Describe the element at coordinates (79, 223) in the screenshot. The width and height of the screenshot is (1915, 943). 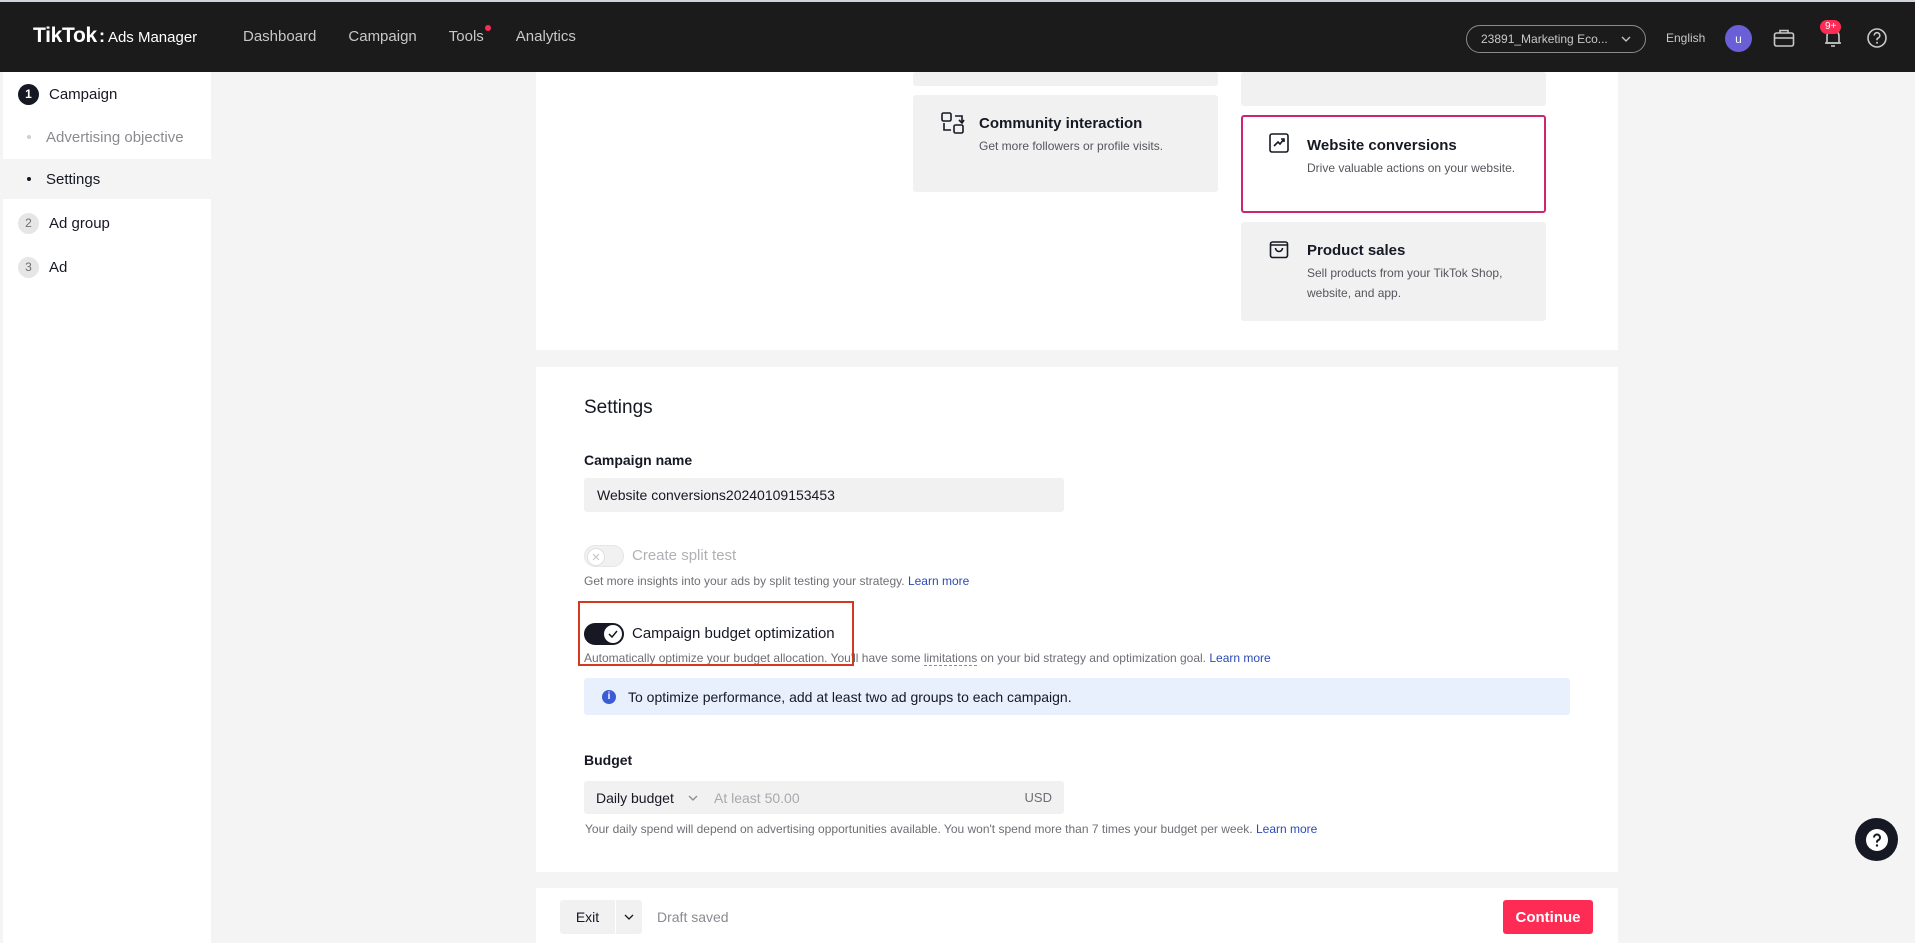
I see `step-label: Ad group` at that location.